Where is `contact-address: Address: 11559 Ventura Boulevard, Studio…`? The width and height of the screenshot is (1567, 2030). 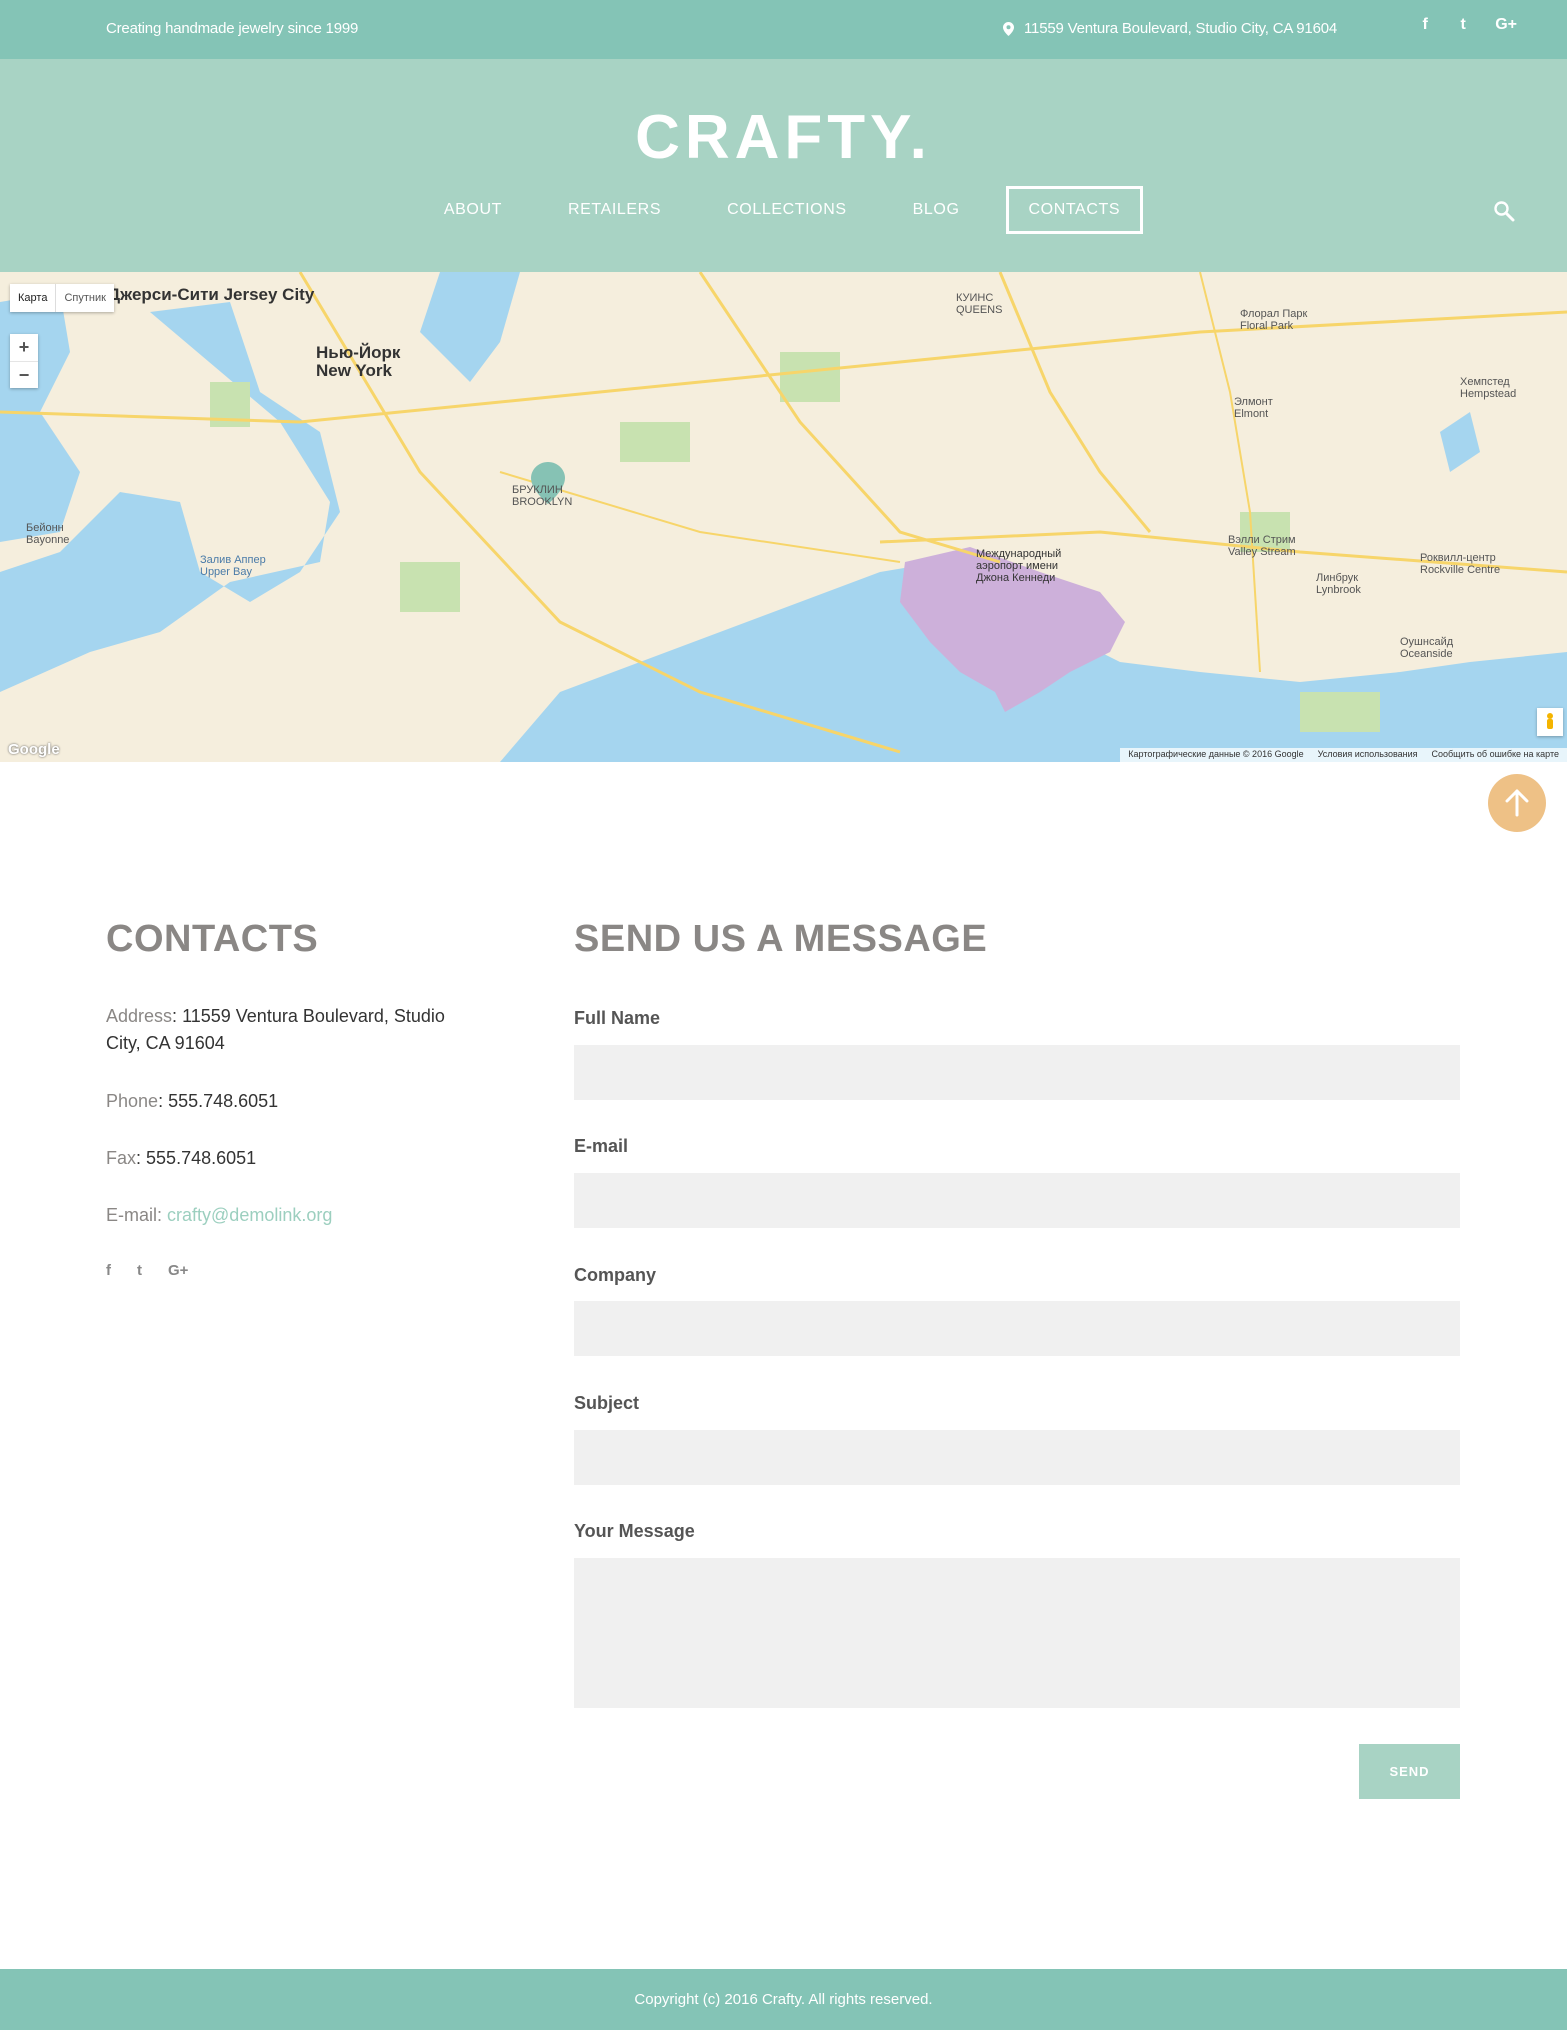
contact-address: Address: 11559 Ventura Boulevard, Studio… is located at coordinates (275, 1029).